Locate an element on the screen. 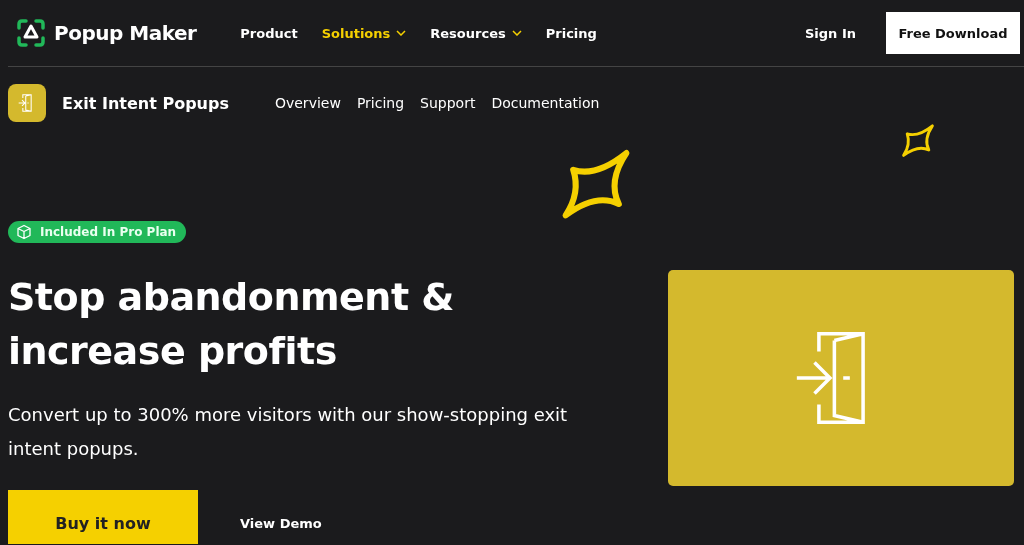  sign-in-link: Sign In is located at coordinates (830, 33).